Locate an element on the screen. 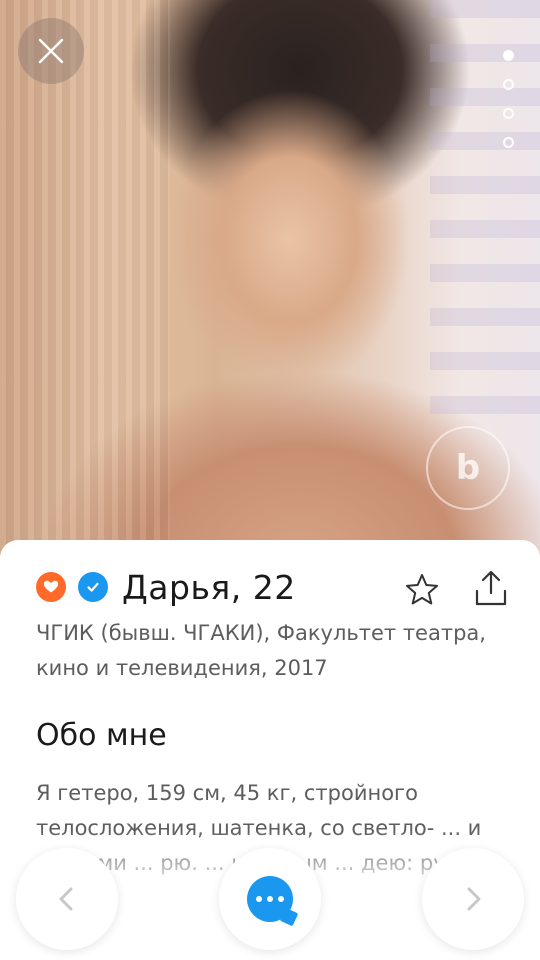 Image resolution: width=540 pixels, height=960 pixels. previous-button is located at coordinates (67, 899).